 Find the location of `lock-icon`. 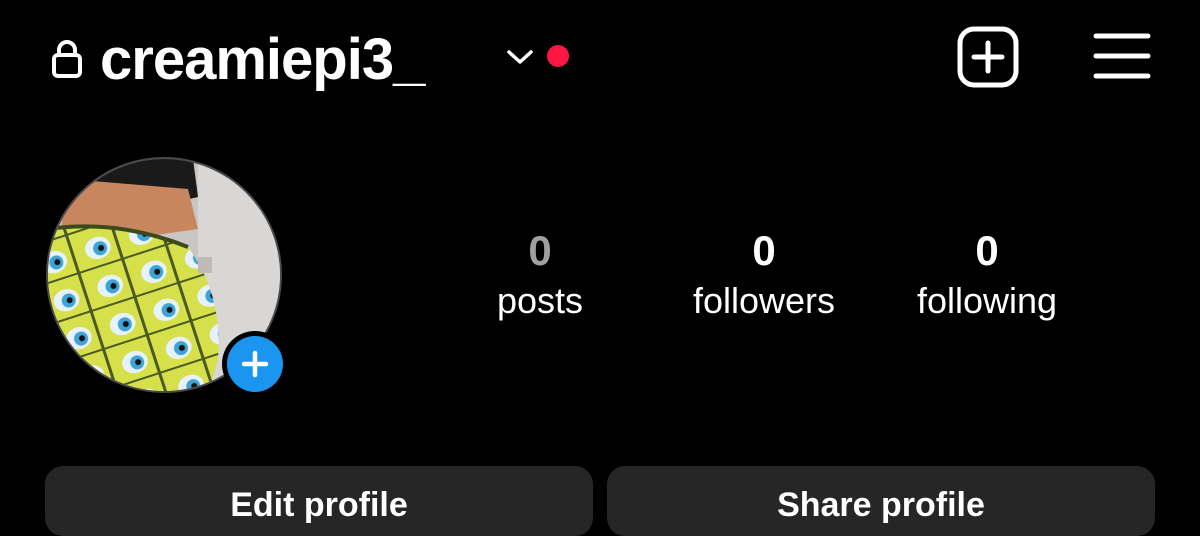

lock-icon is located at coordinates (67, 59).